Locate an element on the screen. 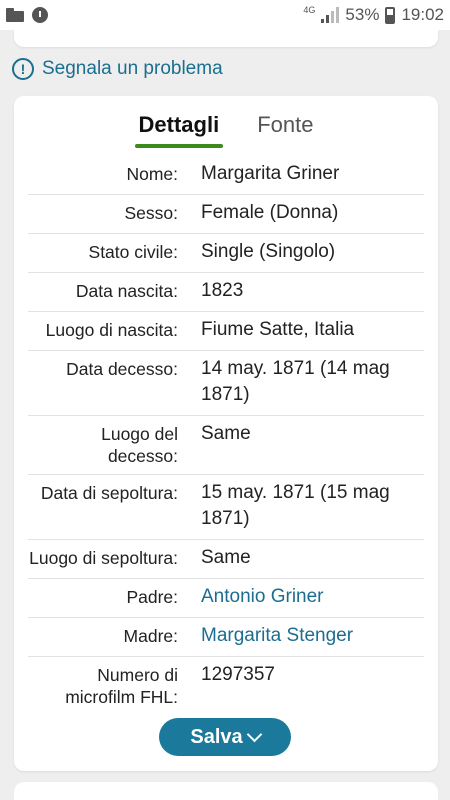 The height and width of the screenshot is (800, 450). detail-row: Luogo di sepoltura: Same is located at coordinates (226, 559).